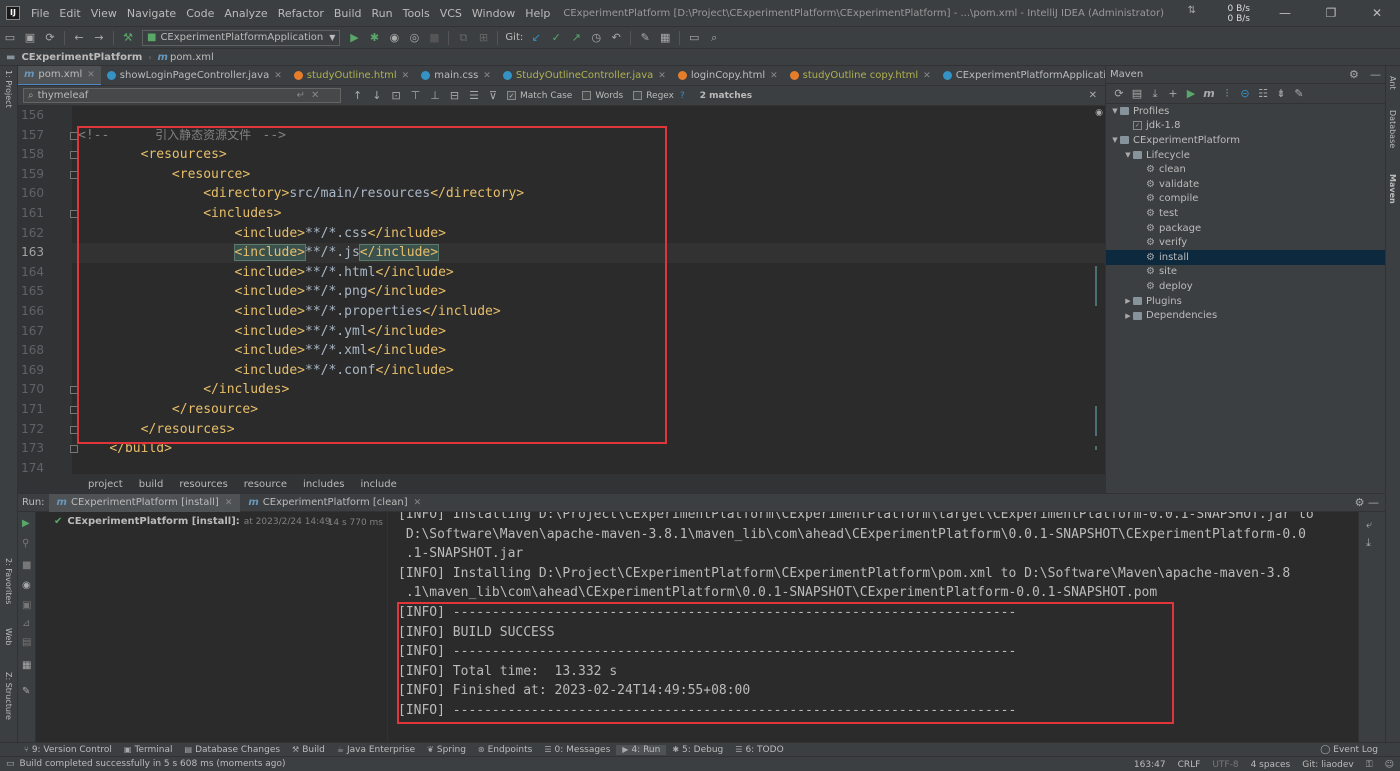 The image size is (1400, 771). What do you see at coordinates (1245, 140) in the screenshot?
I see `maven-tree-item: ▼CExperimentPlatform` at bounding box center [1245, 140].